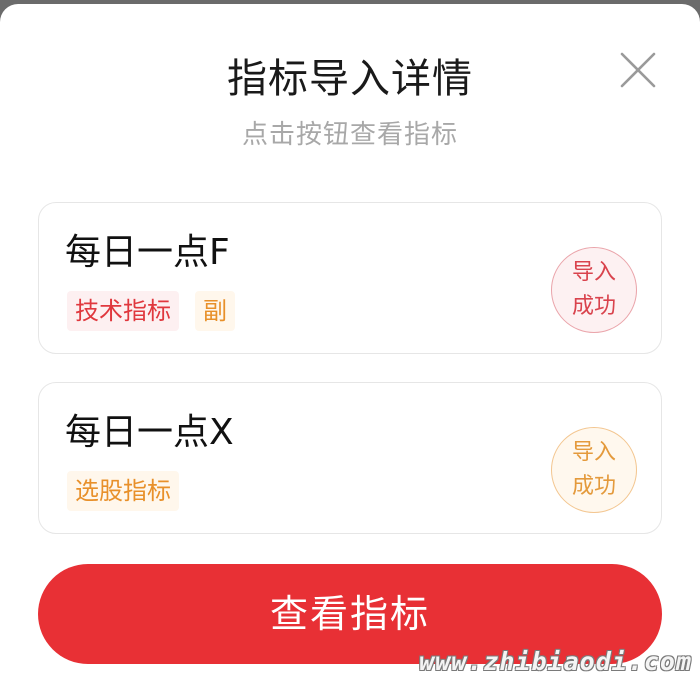 The image size is (700, 696). I want to click on indicator-tags: 选股指标, so click(131, 491).